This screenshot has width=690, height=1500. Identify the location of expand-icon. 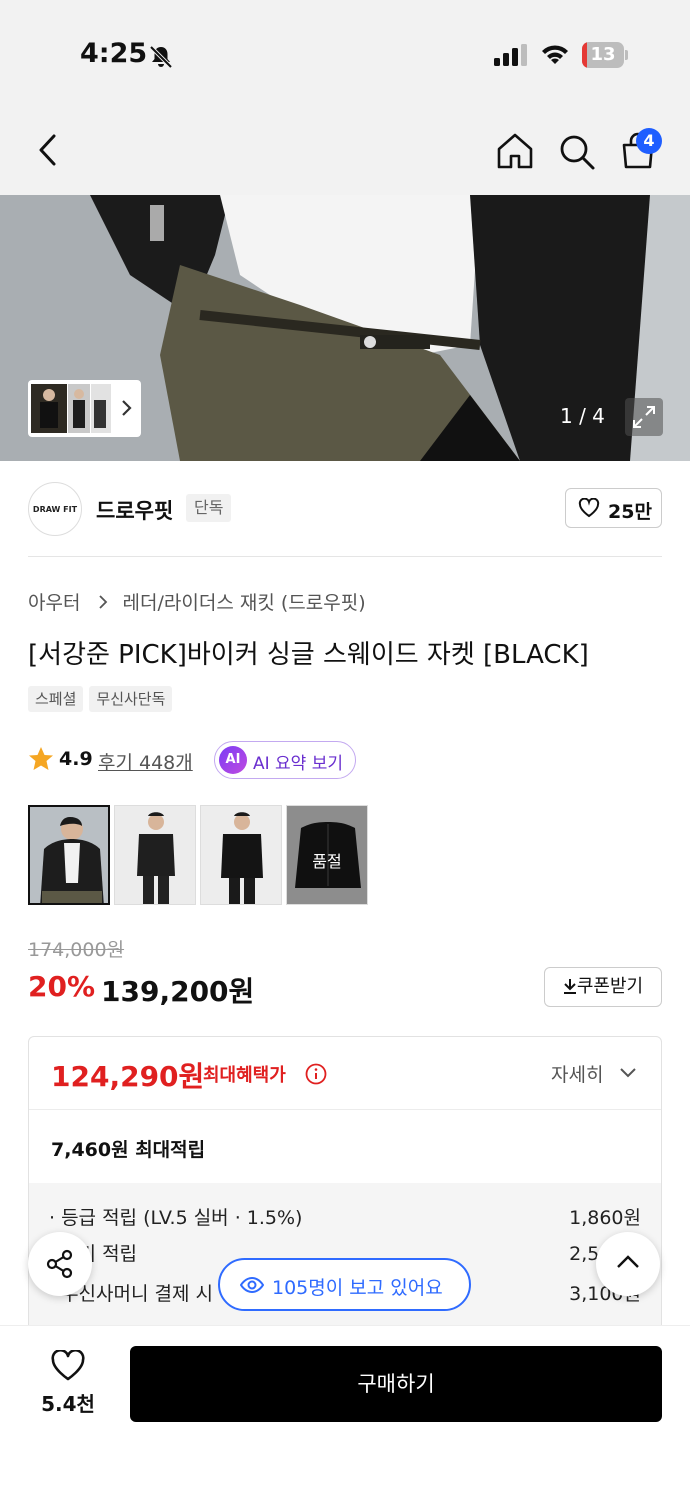
(644, 417).